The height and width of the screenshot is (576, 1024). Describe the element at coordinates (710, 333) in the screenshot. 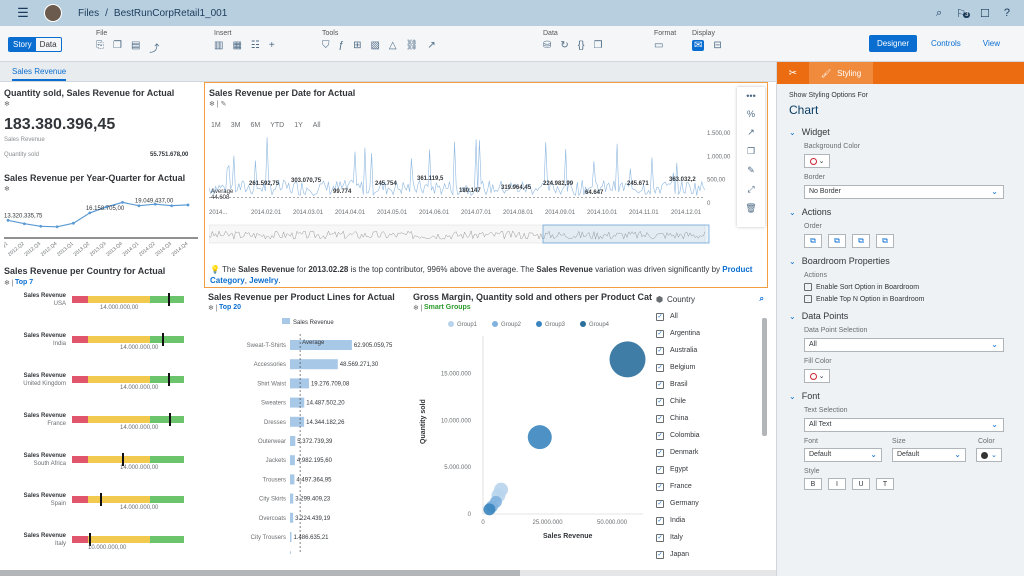

I see `filter-item: ✓ Argentina` at that location.